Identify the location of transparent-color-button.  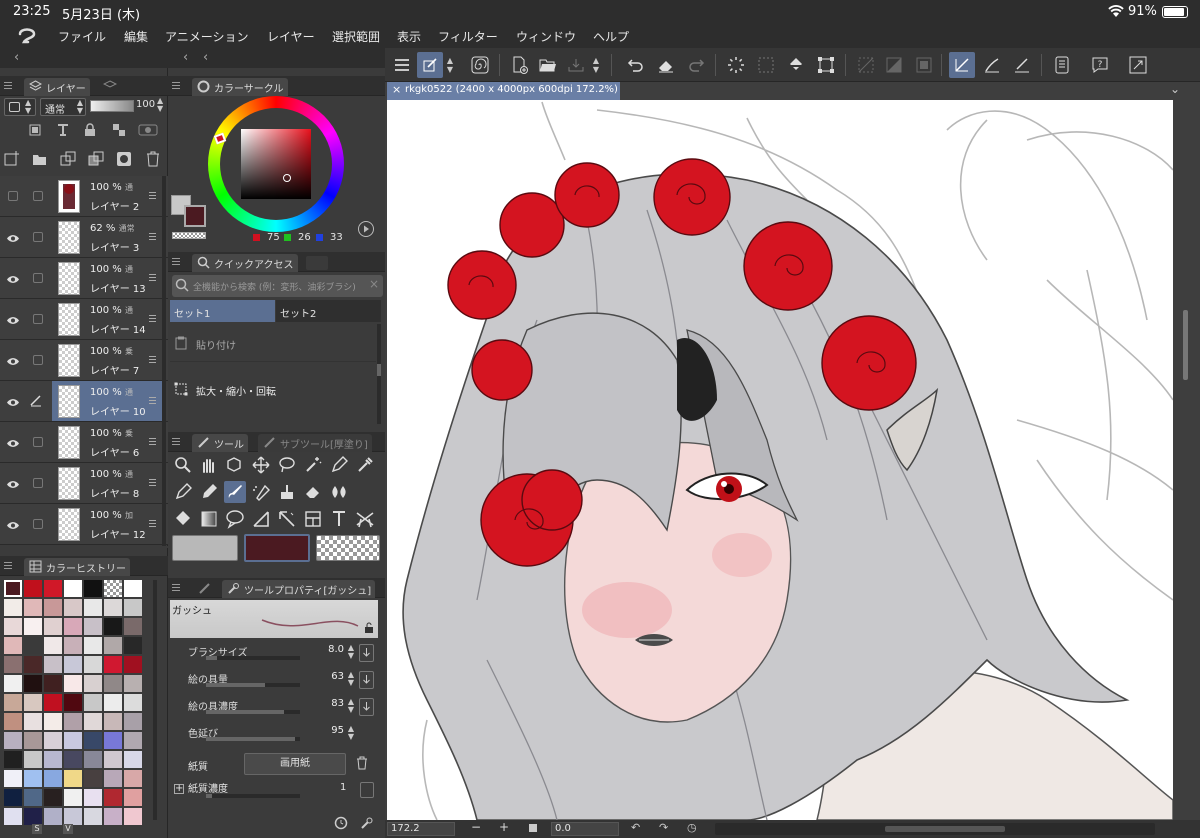
(348, 548).